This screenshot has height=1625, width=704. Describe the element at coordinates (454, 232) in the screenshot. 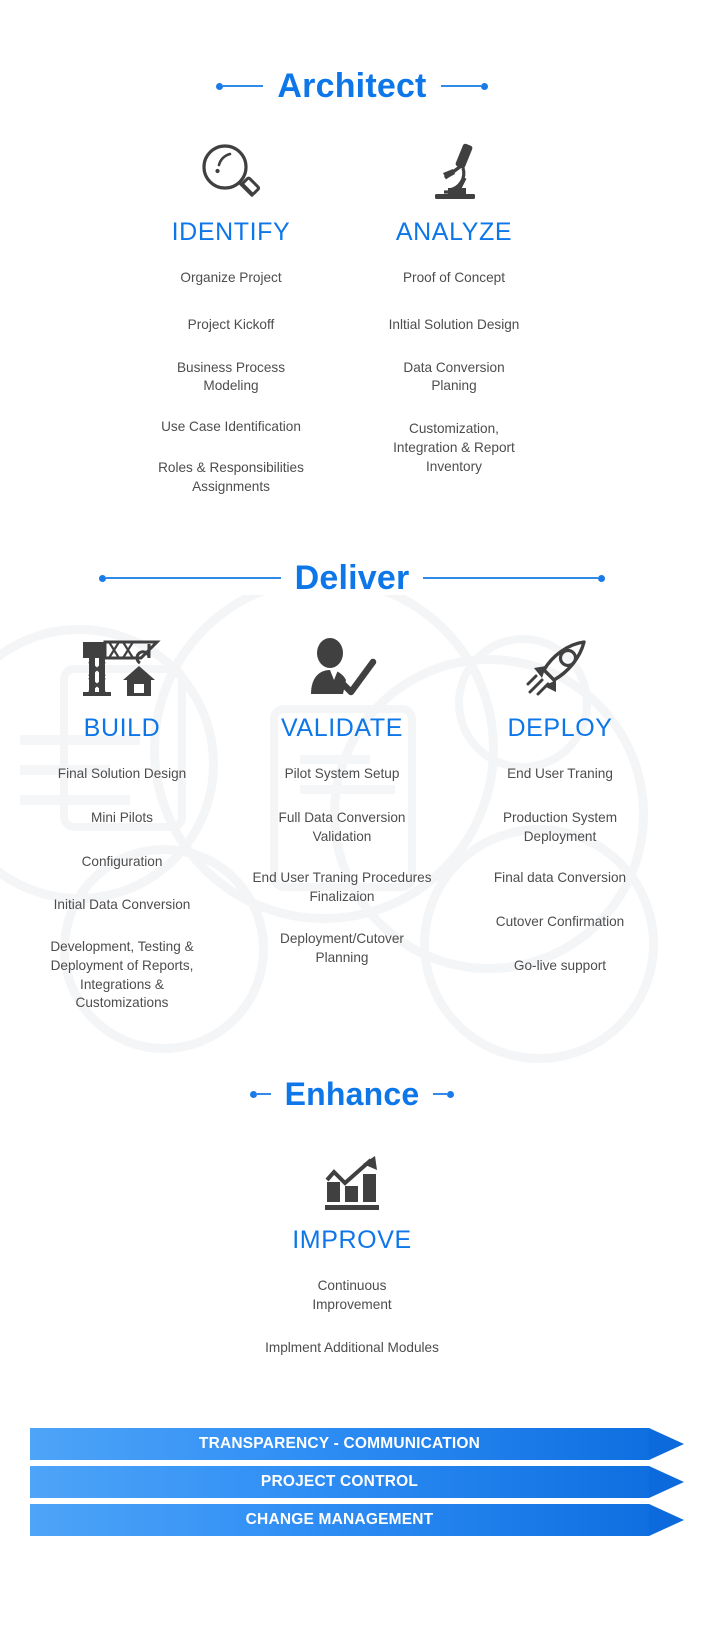

I see `column-title: ANALYZE` at that location.